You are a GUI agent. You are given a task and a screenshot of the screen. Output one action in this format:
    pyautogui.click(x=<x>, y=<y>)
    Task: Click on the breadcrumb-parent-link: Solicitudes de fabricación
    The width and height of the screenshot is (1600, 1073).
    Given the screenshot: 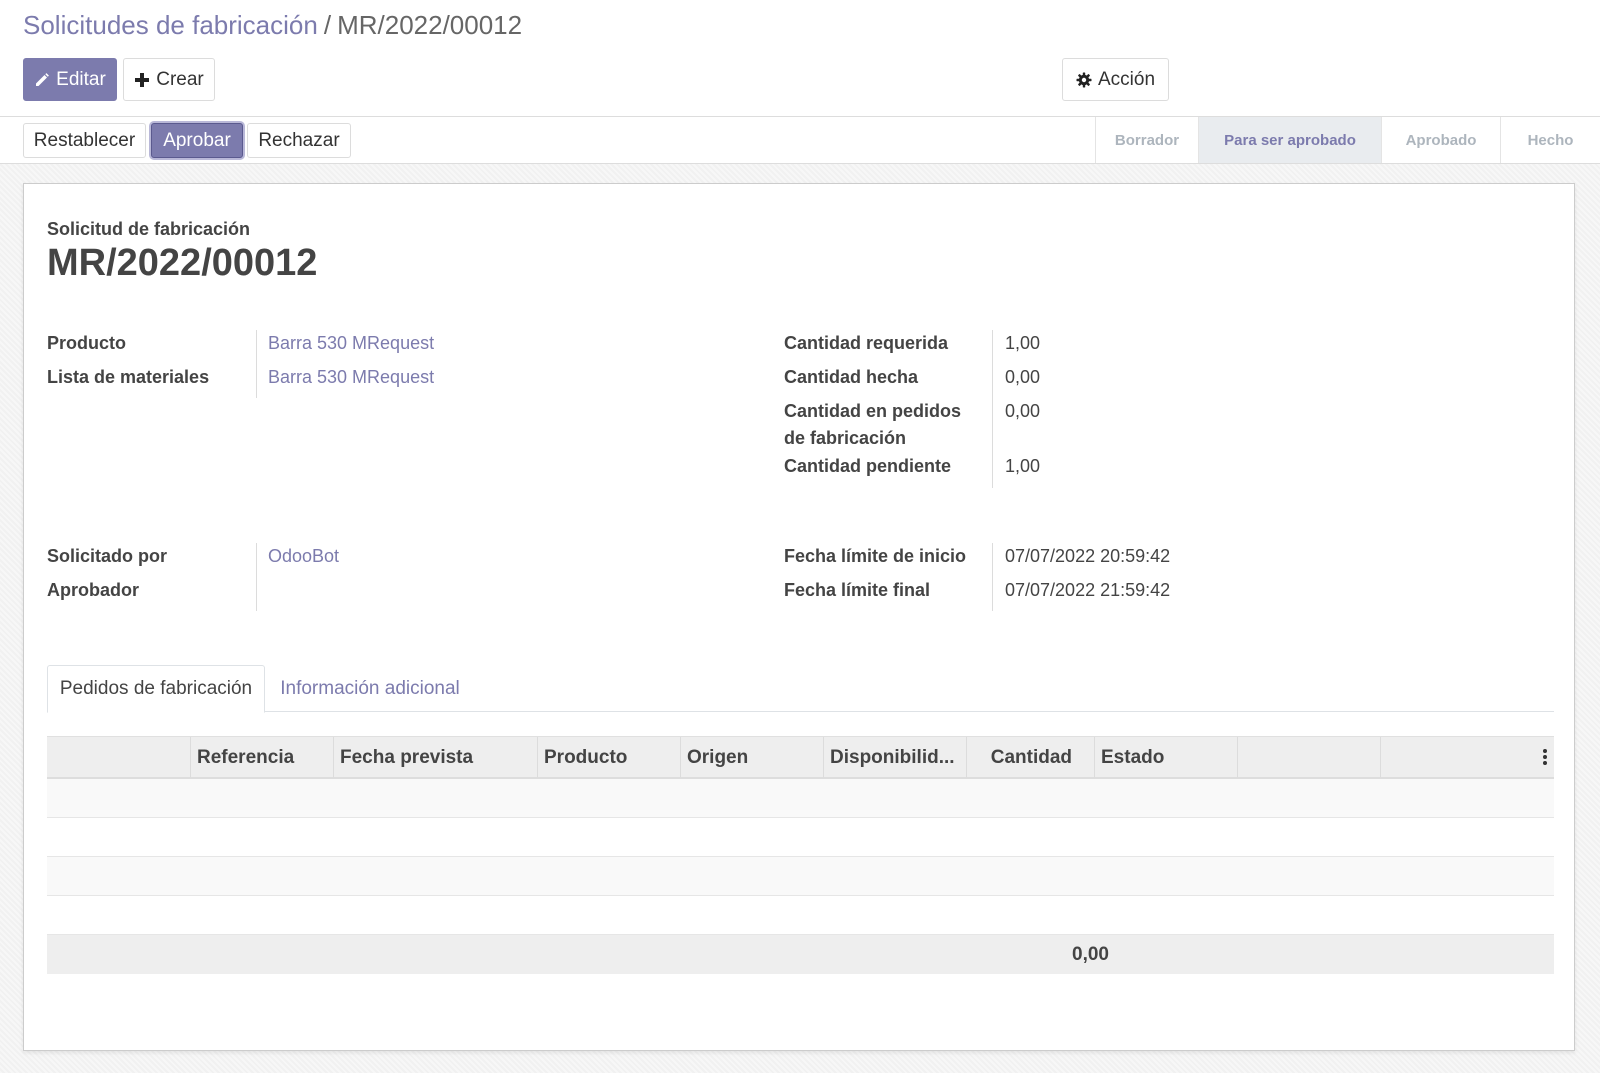 What is the action you would take?
    pyautogui.click(x=170, y=25)
    